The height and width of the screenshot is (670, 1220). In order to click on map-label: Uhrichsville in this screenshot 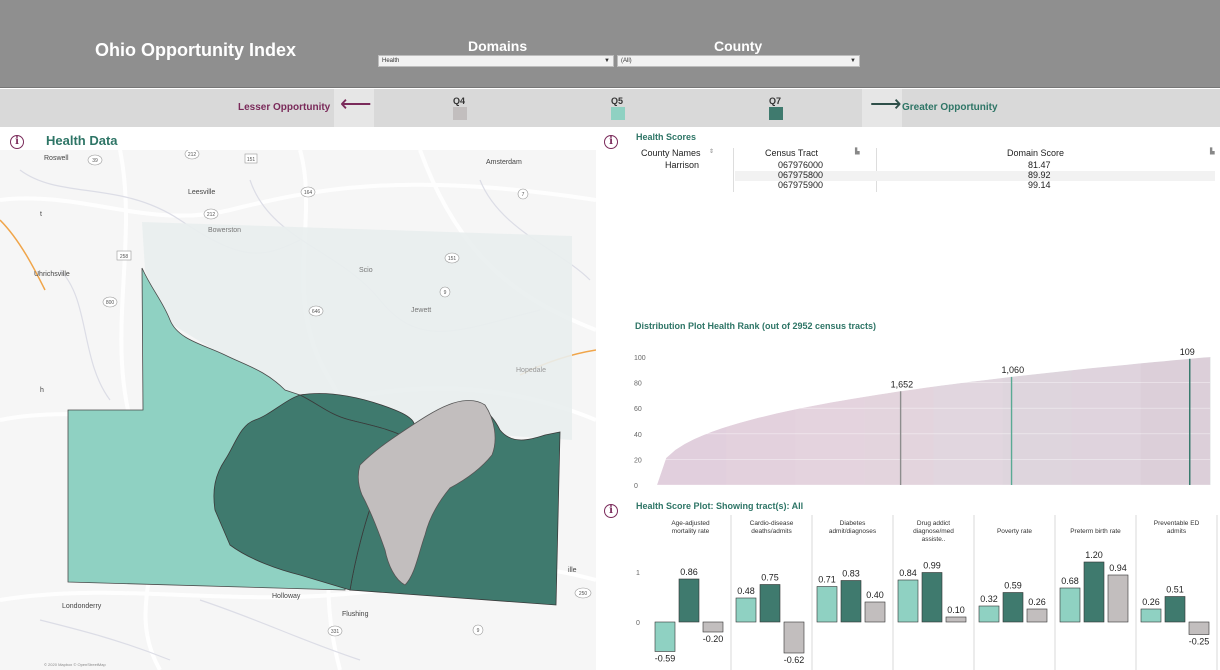, I will do `click(52, 274)`.